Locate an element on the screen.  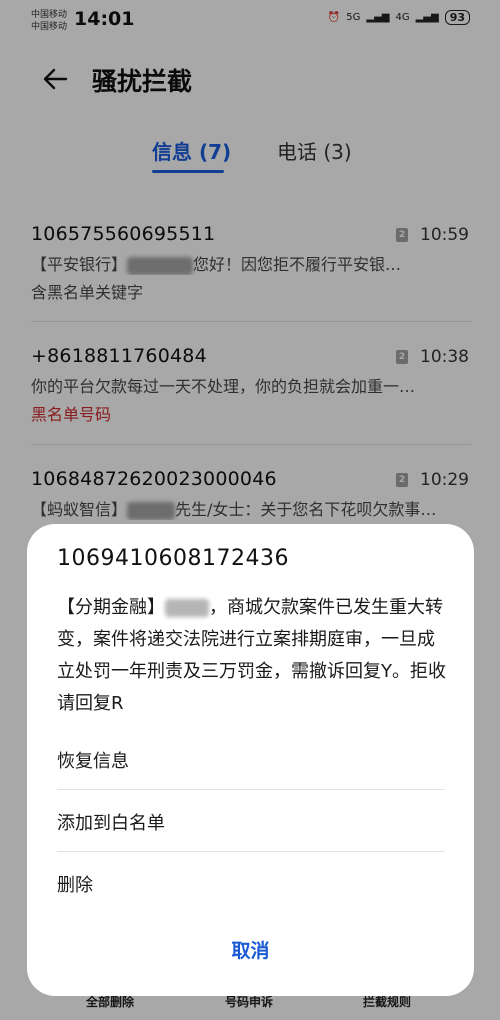
preview-prefix: 【蚂蚁智信】 is located at coordinates (79, 509).